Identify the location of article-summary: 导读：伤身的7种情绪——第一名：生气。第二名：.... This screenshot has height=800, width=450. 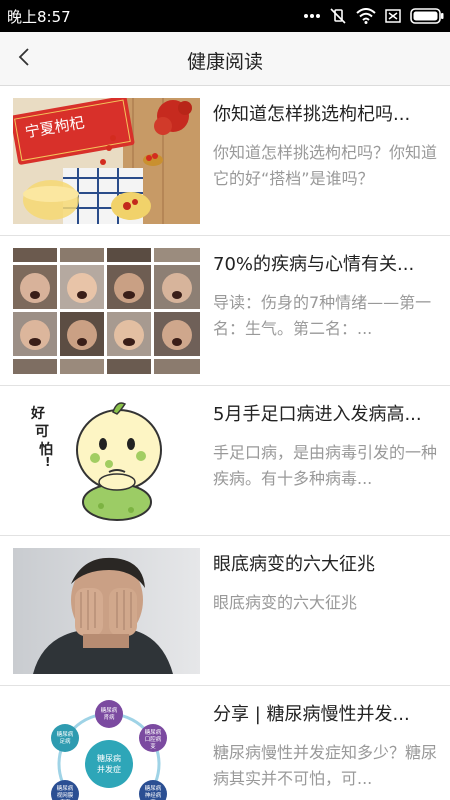
(322, 315).